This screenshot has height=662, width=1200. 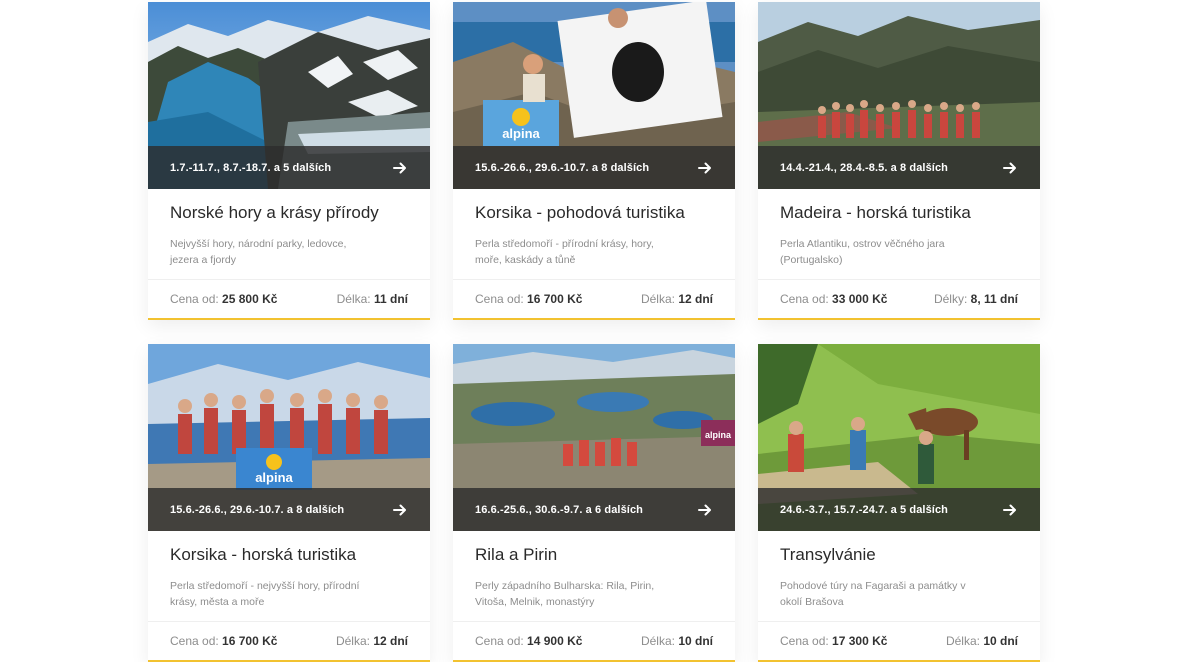 I want to click on departure-dates: 14.4.-21.4., 28.4.-8.5. a 8 dalších, so click(x=864, y=167).